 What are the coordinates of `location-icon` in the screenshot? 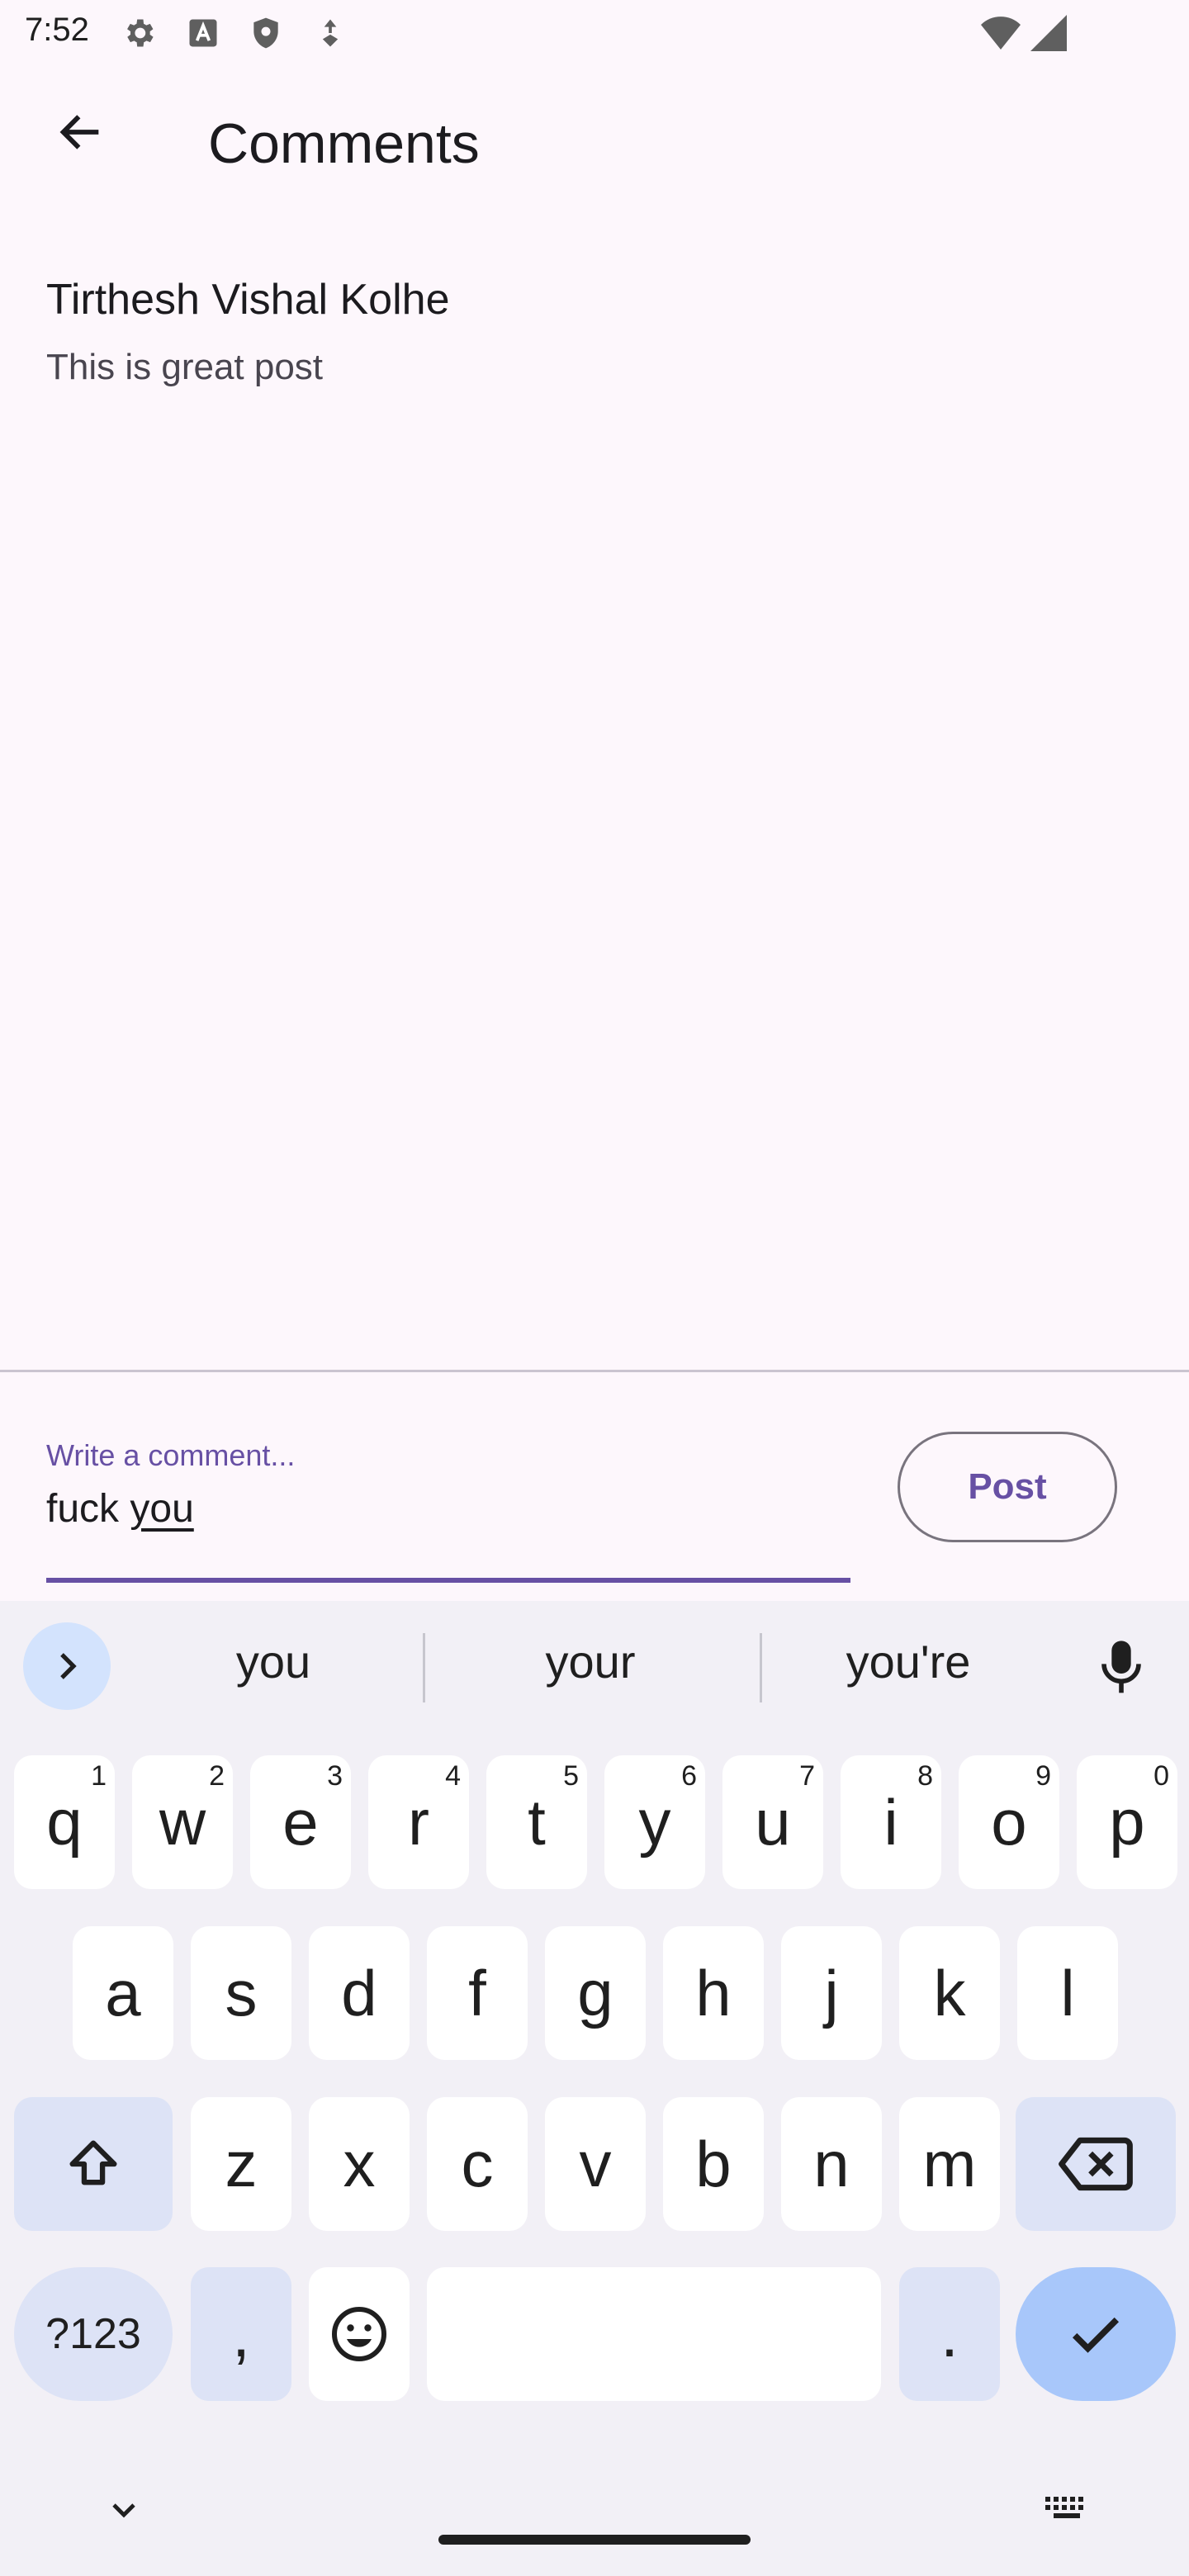 It's located at (330, 33).